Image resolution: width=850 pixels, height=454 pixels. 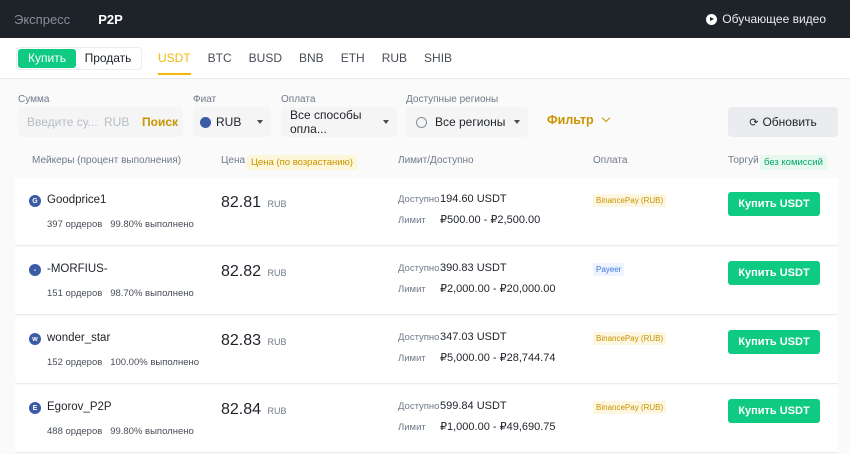 What do you see at coordinates (394, 58) in the screenshot?
I see `asset-tab-rub: RUB` at bounding box center [394, 58].